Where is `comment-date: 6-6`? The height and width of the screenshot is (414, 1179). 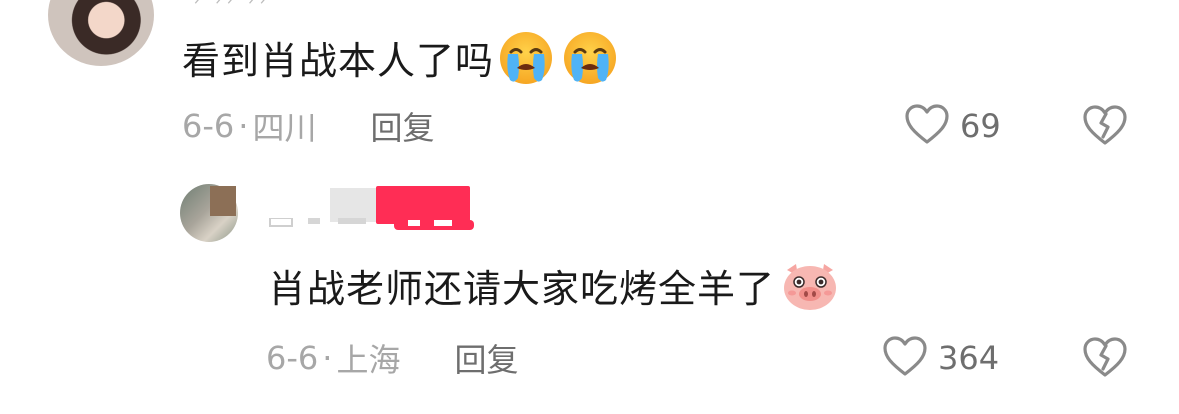 comment-date: 6-6 is located at coordinates (208, 126).